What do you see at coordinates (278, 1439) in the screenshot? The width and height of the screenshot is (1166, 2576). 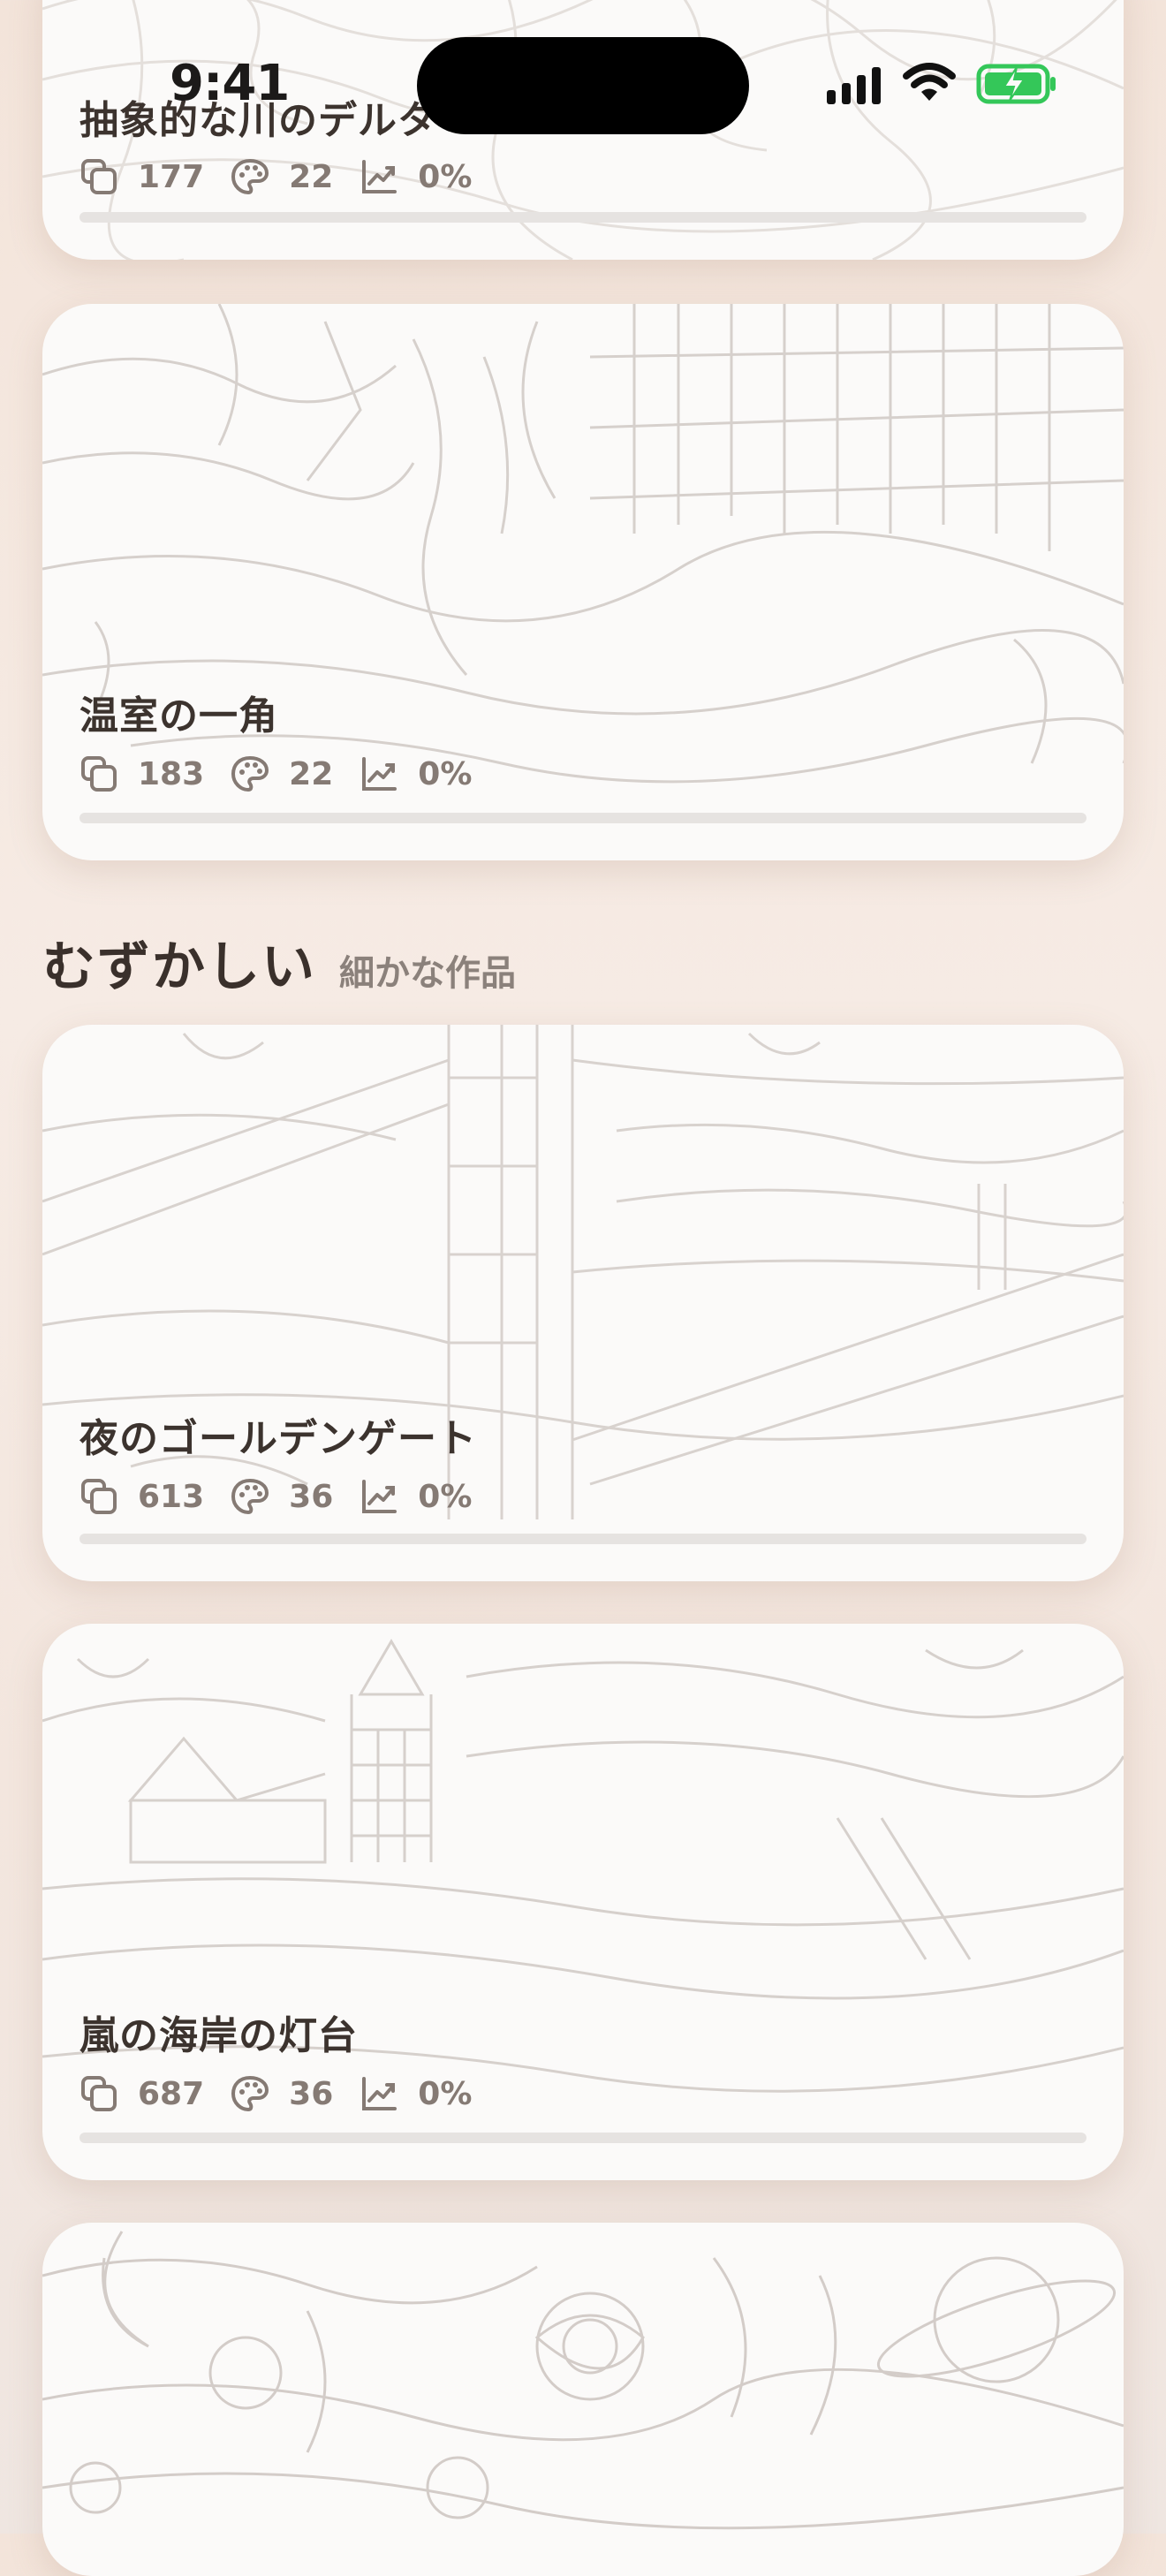 I see `card-title: 夜のゴールデンゲート` at bounding box center [278, 1439].